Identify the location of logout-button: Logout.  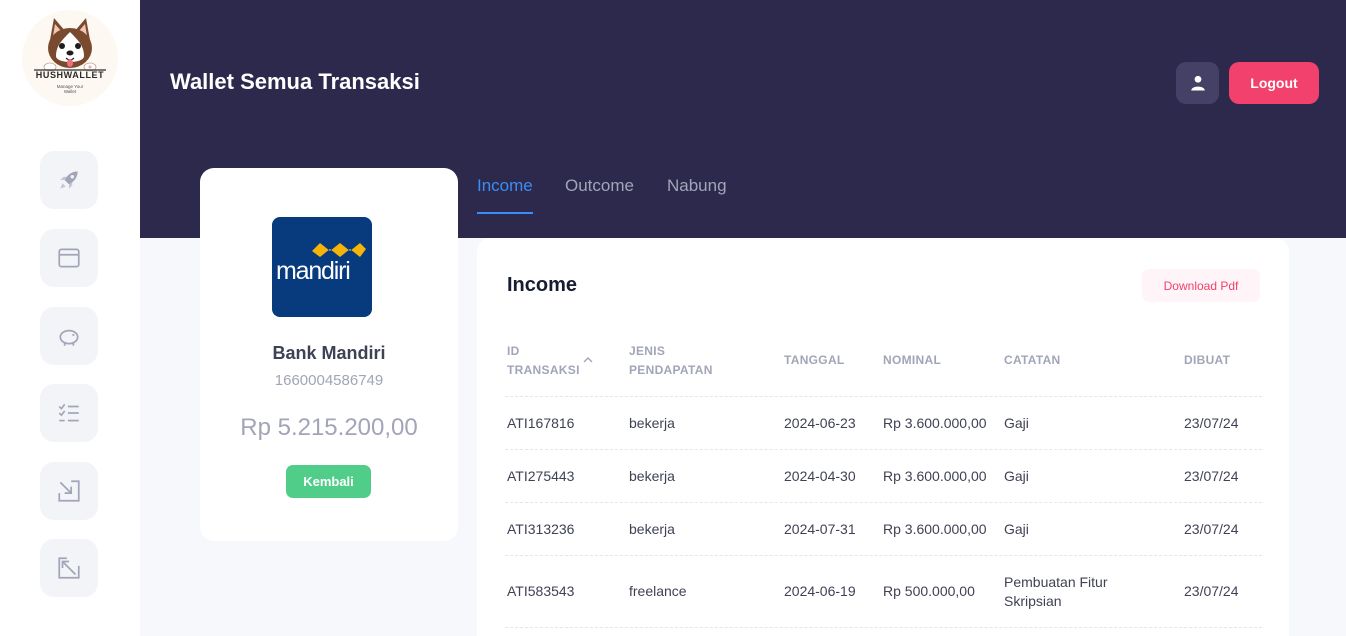
(1274, 83).